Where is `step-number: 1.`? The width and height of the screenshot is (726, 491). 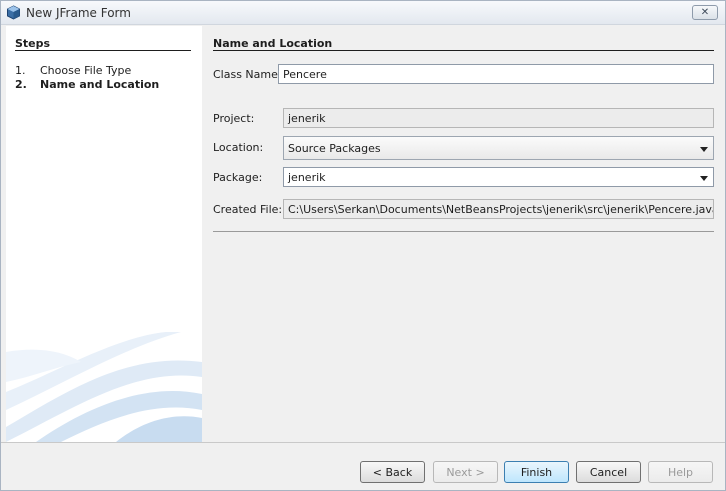
step-number: 1. is located at coordinates (20, 70).